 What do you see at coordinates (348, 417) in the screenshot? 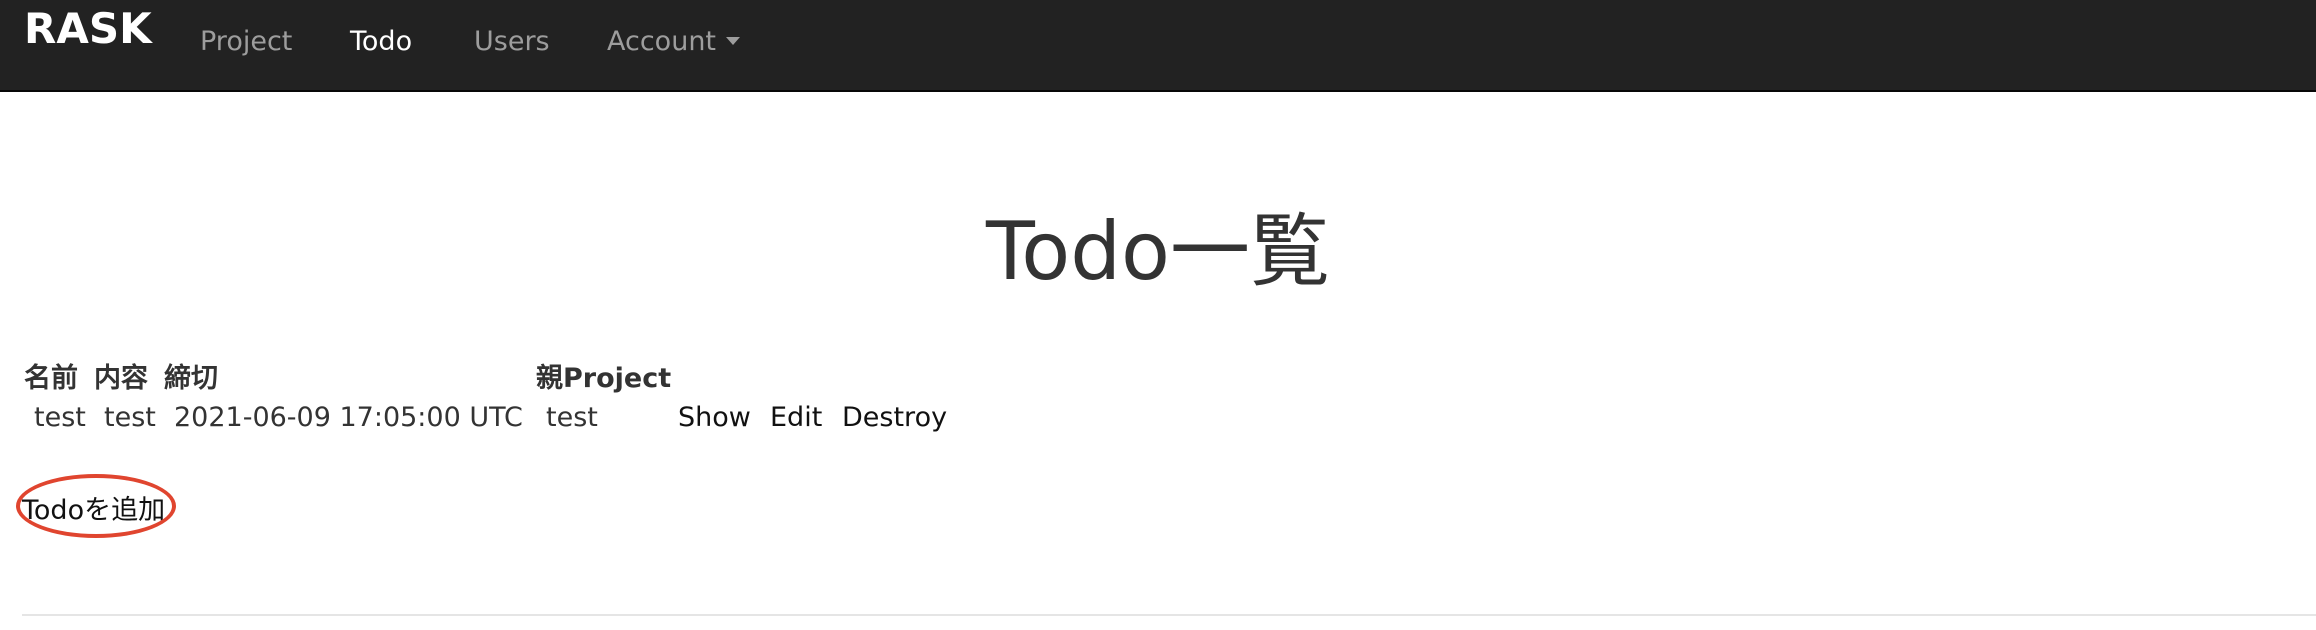
I see `cell-deadline: 2021-06-09 17:05:00 UTC` at bounding box center [348, 417].